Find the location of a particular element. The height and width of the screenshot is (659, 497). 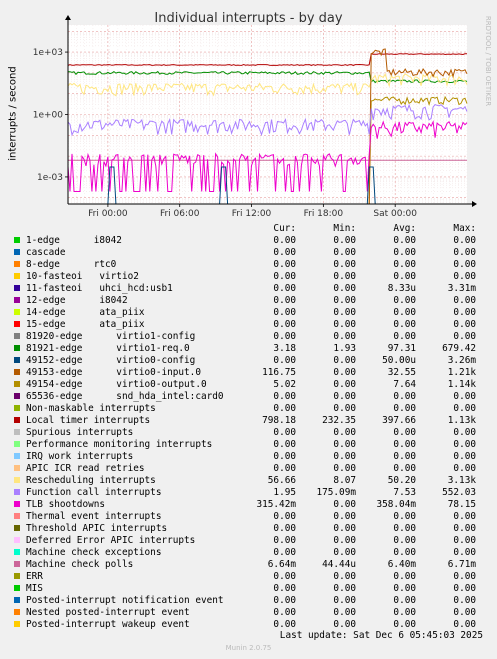

legend-row: IRQ work interrupts 0.00 0.00 0.00 0.00 is located at coordinates (248, 457).